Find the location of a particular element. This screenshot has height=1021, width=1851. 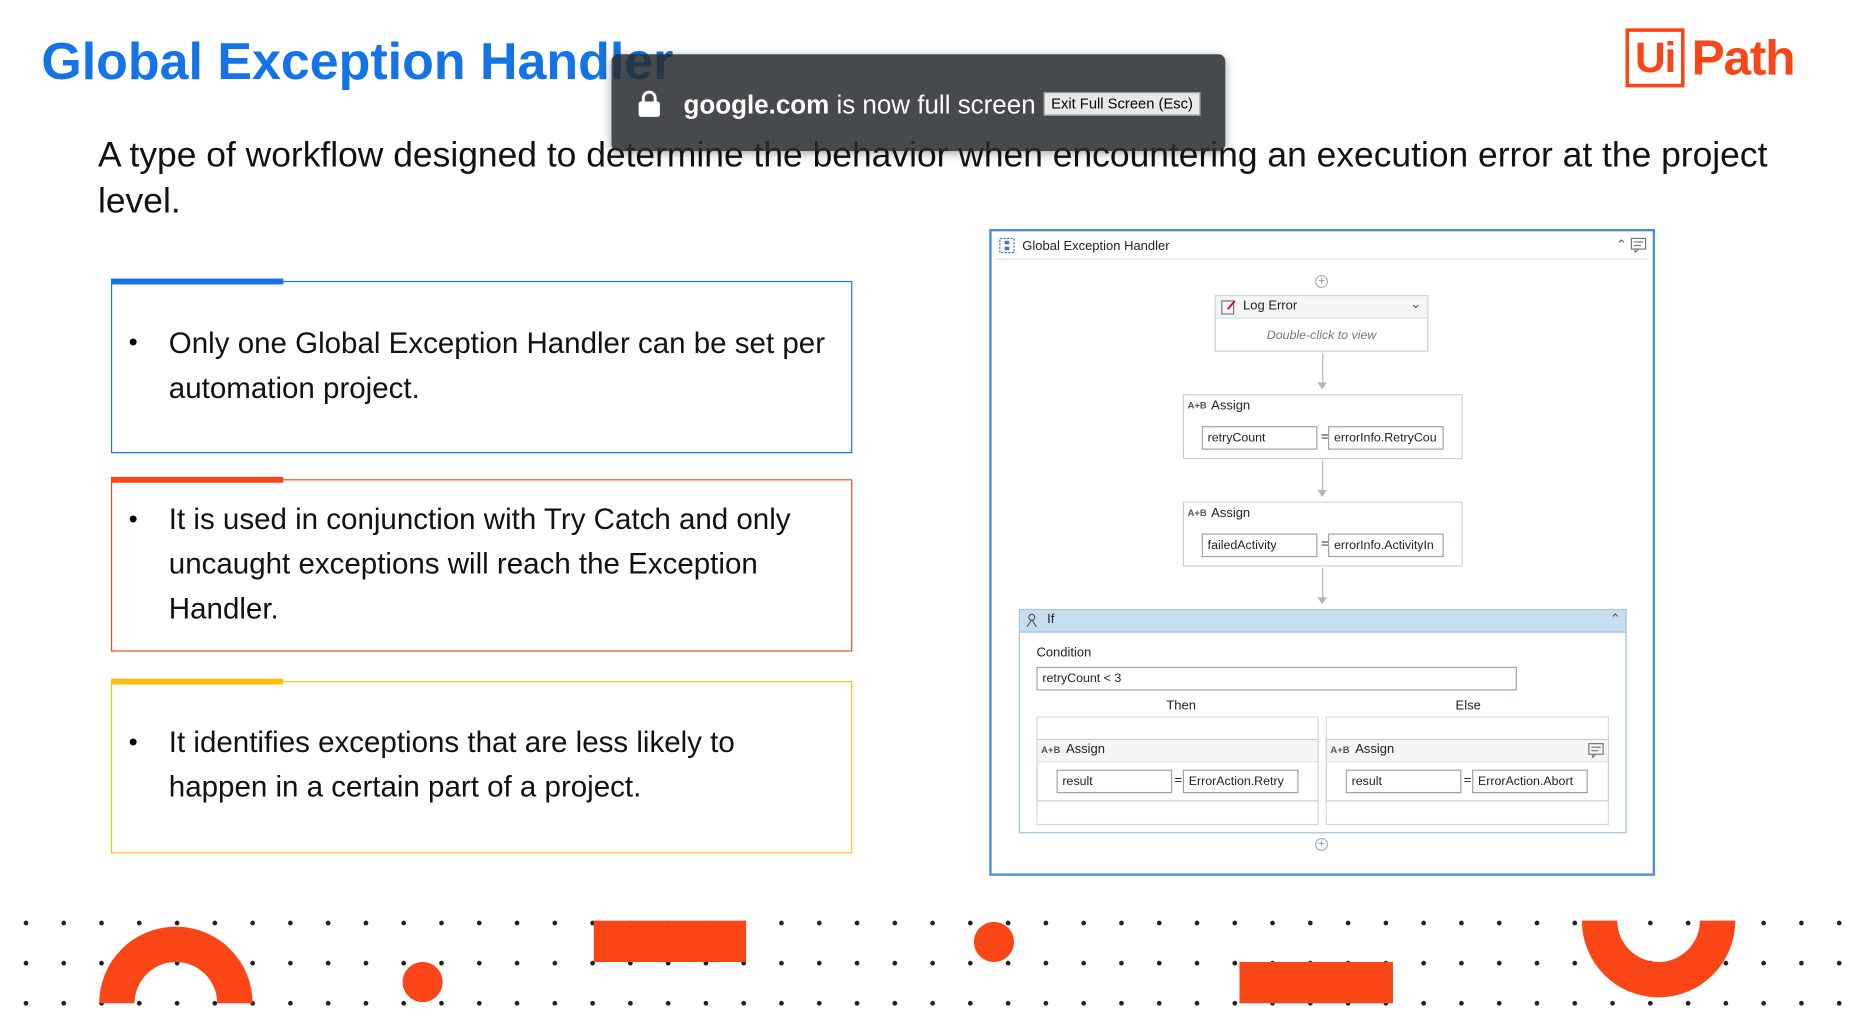

fullscreen-text: is now full screen is located at coordinates (932, 104).